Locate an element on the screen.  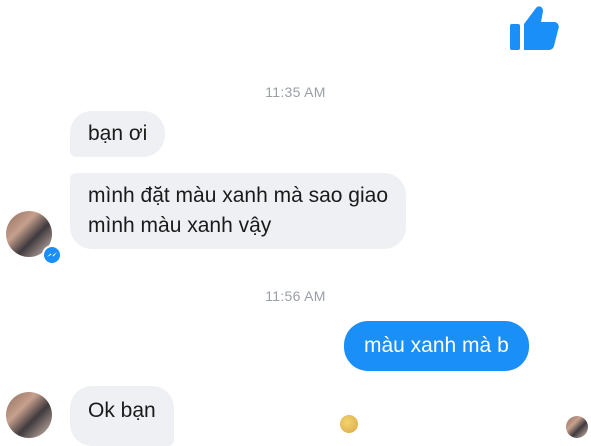
reaction-emoji-icon is located at coordinates (349, 424).